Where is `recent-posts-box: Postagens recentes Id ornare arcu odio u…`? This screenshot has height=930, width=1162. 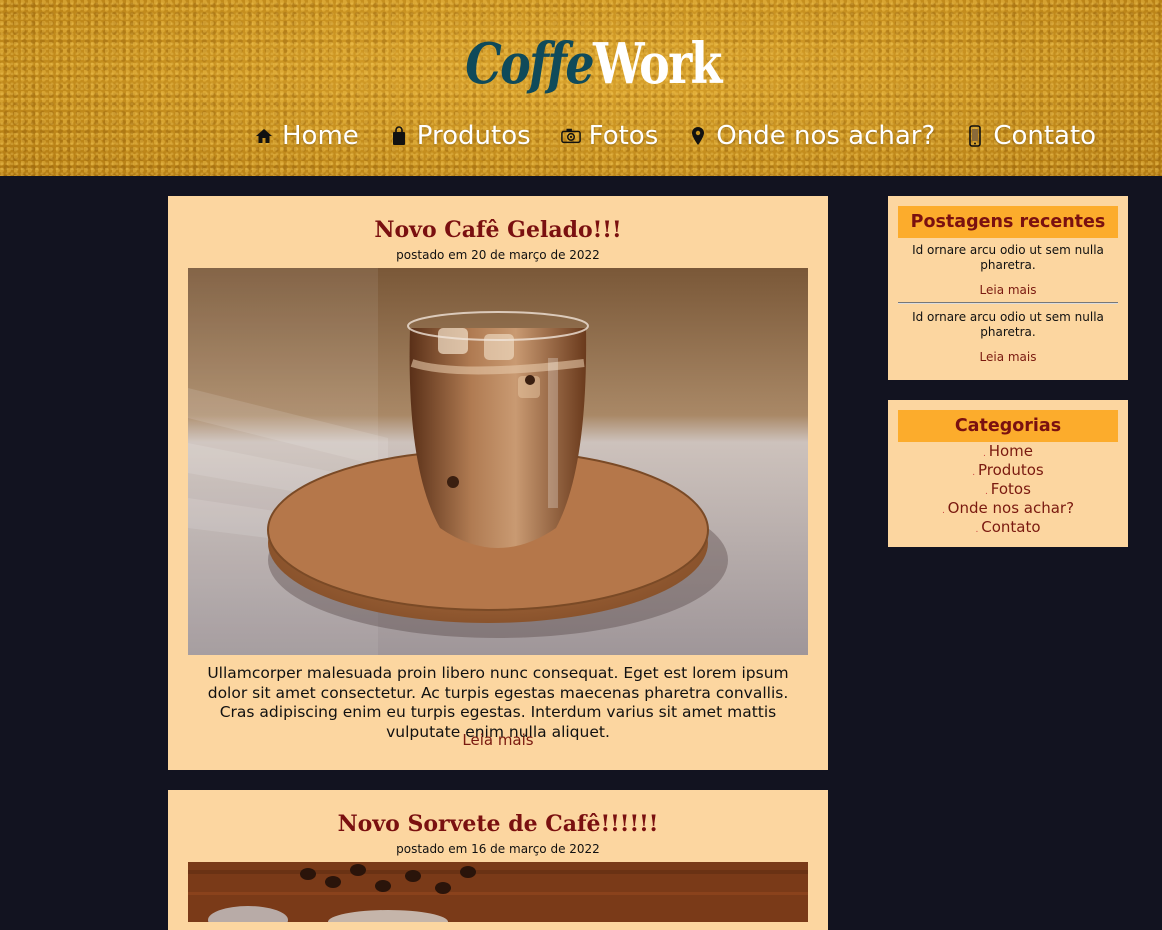 recent-posts-box: Postagens recentes Id ornare arcu odio u… is located at coordinates (1008, 288).